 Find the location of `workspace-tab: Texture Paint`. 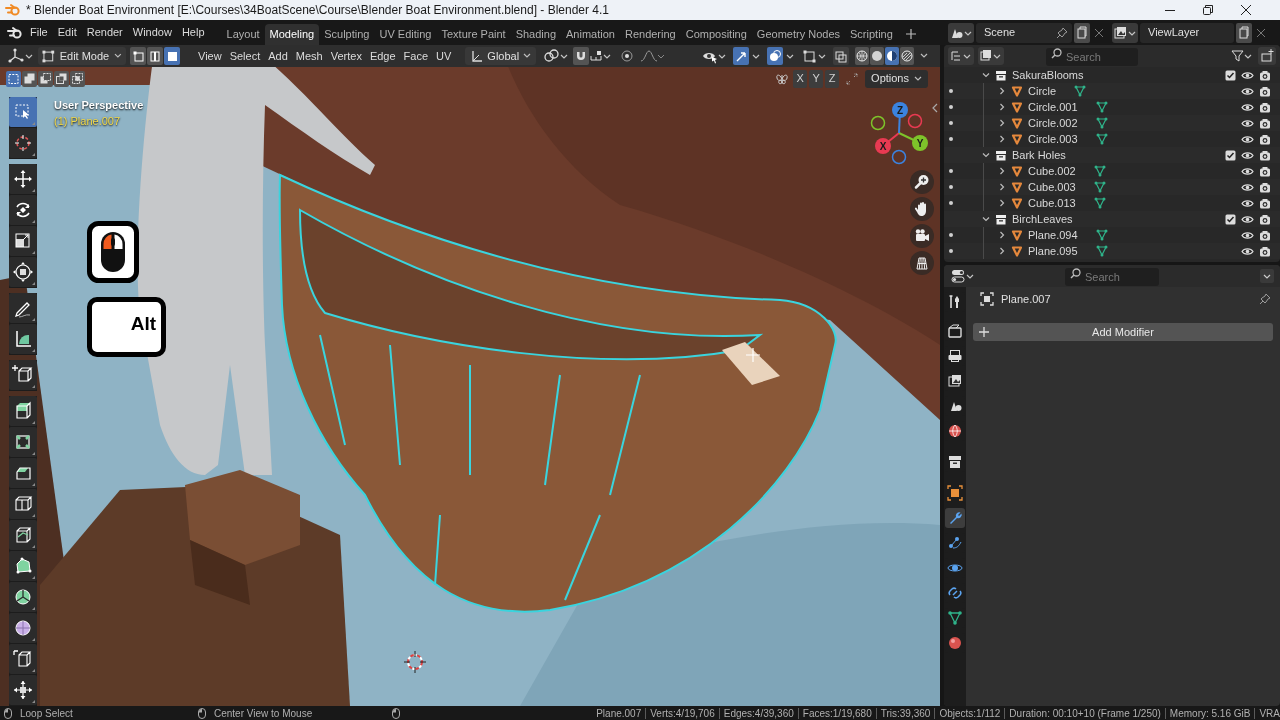

workspace-tab: Texture Paint is located at coordinates (473, 34).